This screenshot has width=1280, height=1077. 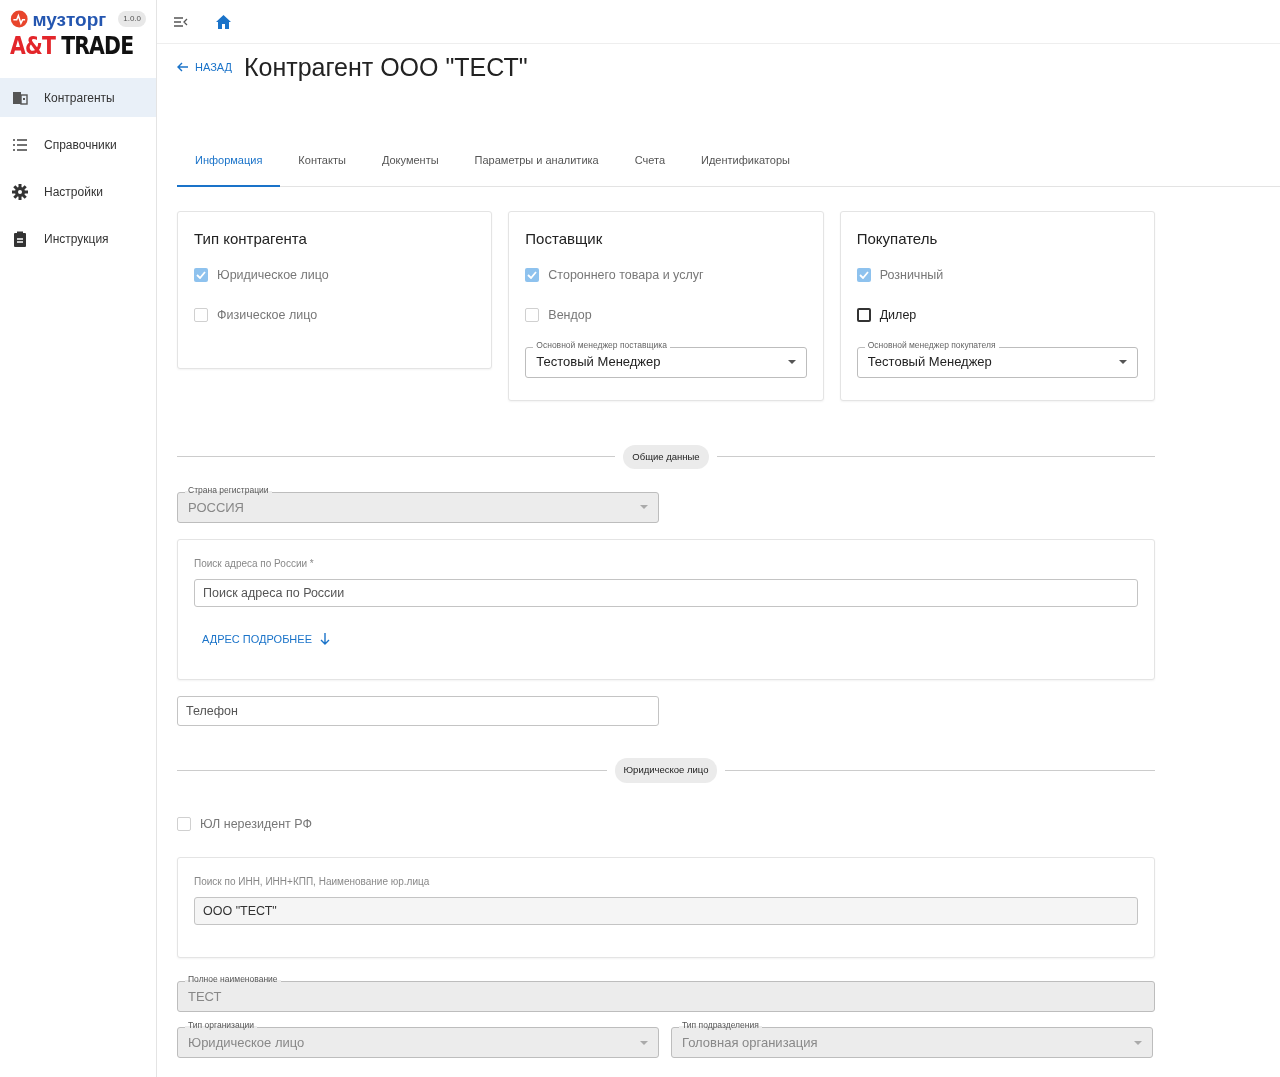 I want to click on sidebar-item: Инструкция, so click(x=78, y=238).